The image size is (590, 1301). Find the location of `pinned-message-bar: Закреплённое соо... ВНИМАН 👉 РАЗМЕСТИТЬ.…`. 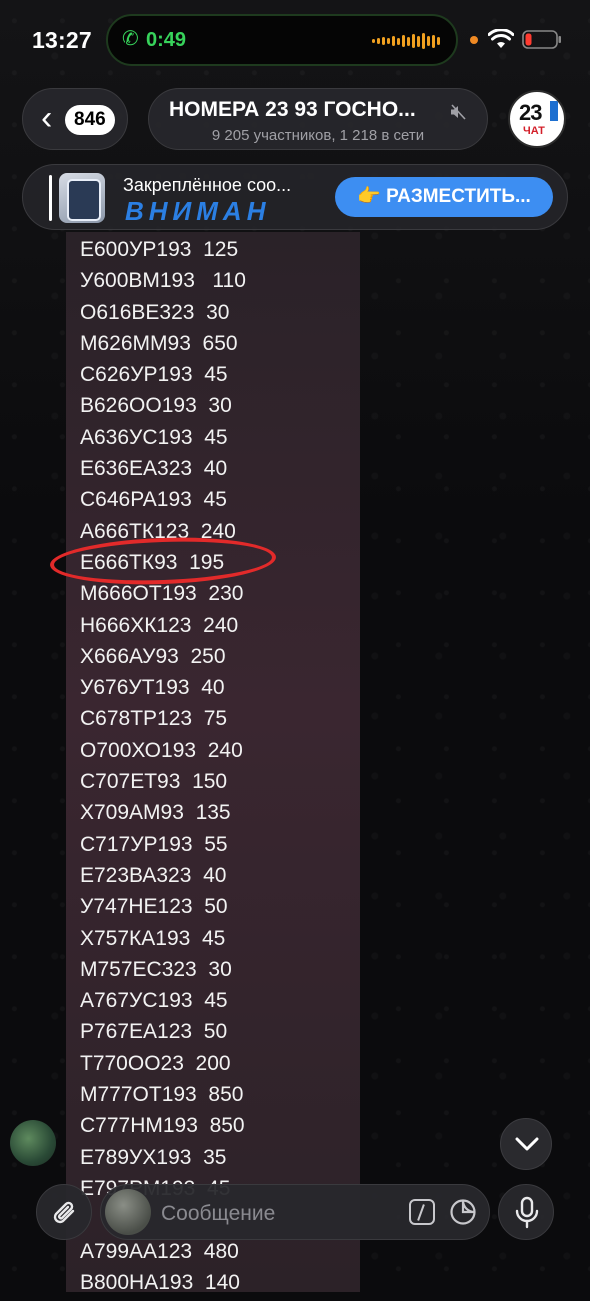

pinned-message-bar: Закреплённое соо... ВНИМАН 👉 РАЗМЕСТИТЬ.… is located at coordinates (295, 197).